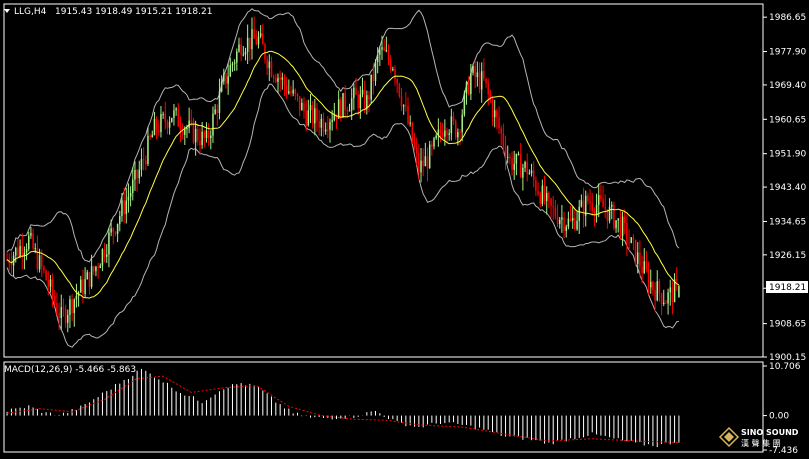 Image resolution: width=809 pixels, height=459 pixels. I want to click on logo-name: SINO SOUND, so click(770, 432).